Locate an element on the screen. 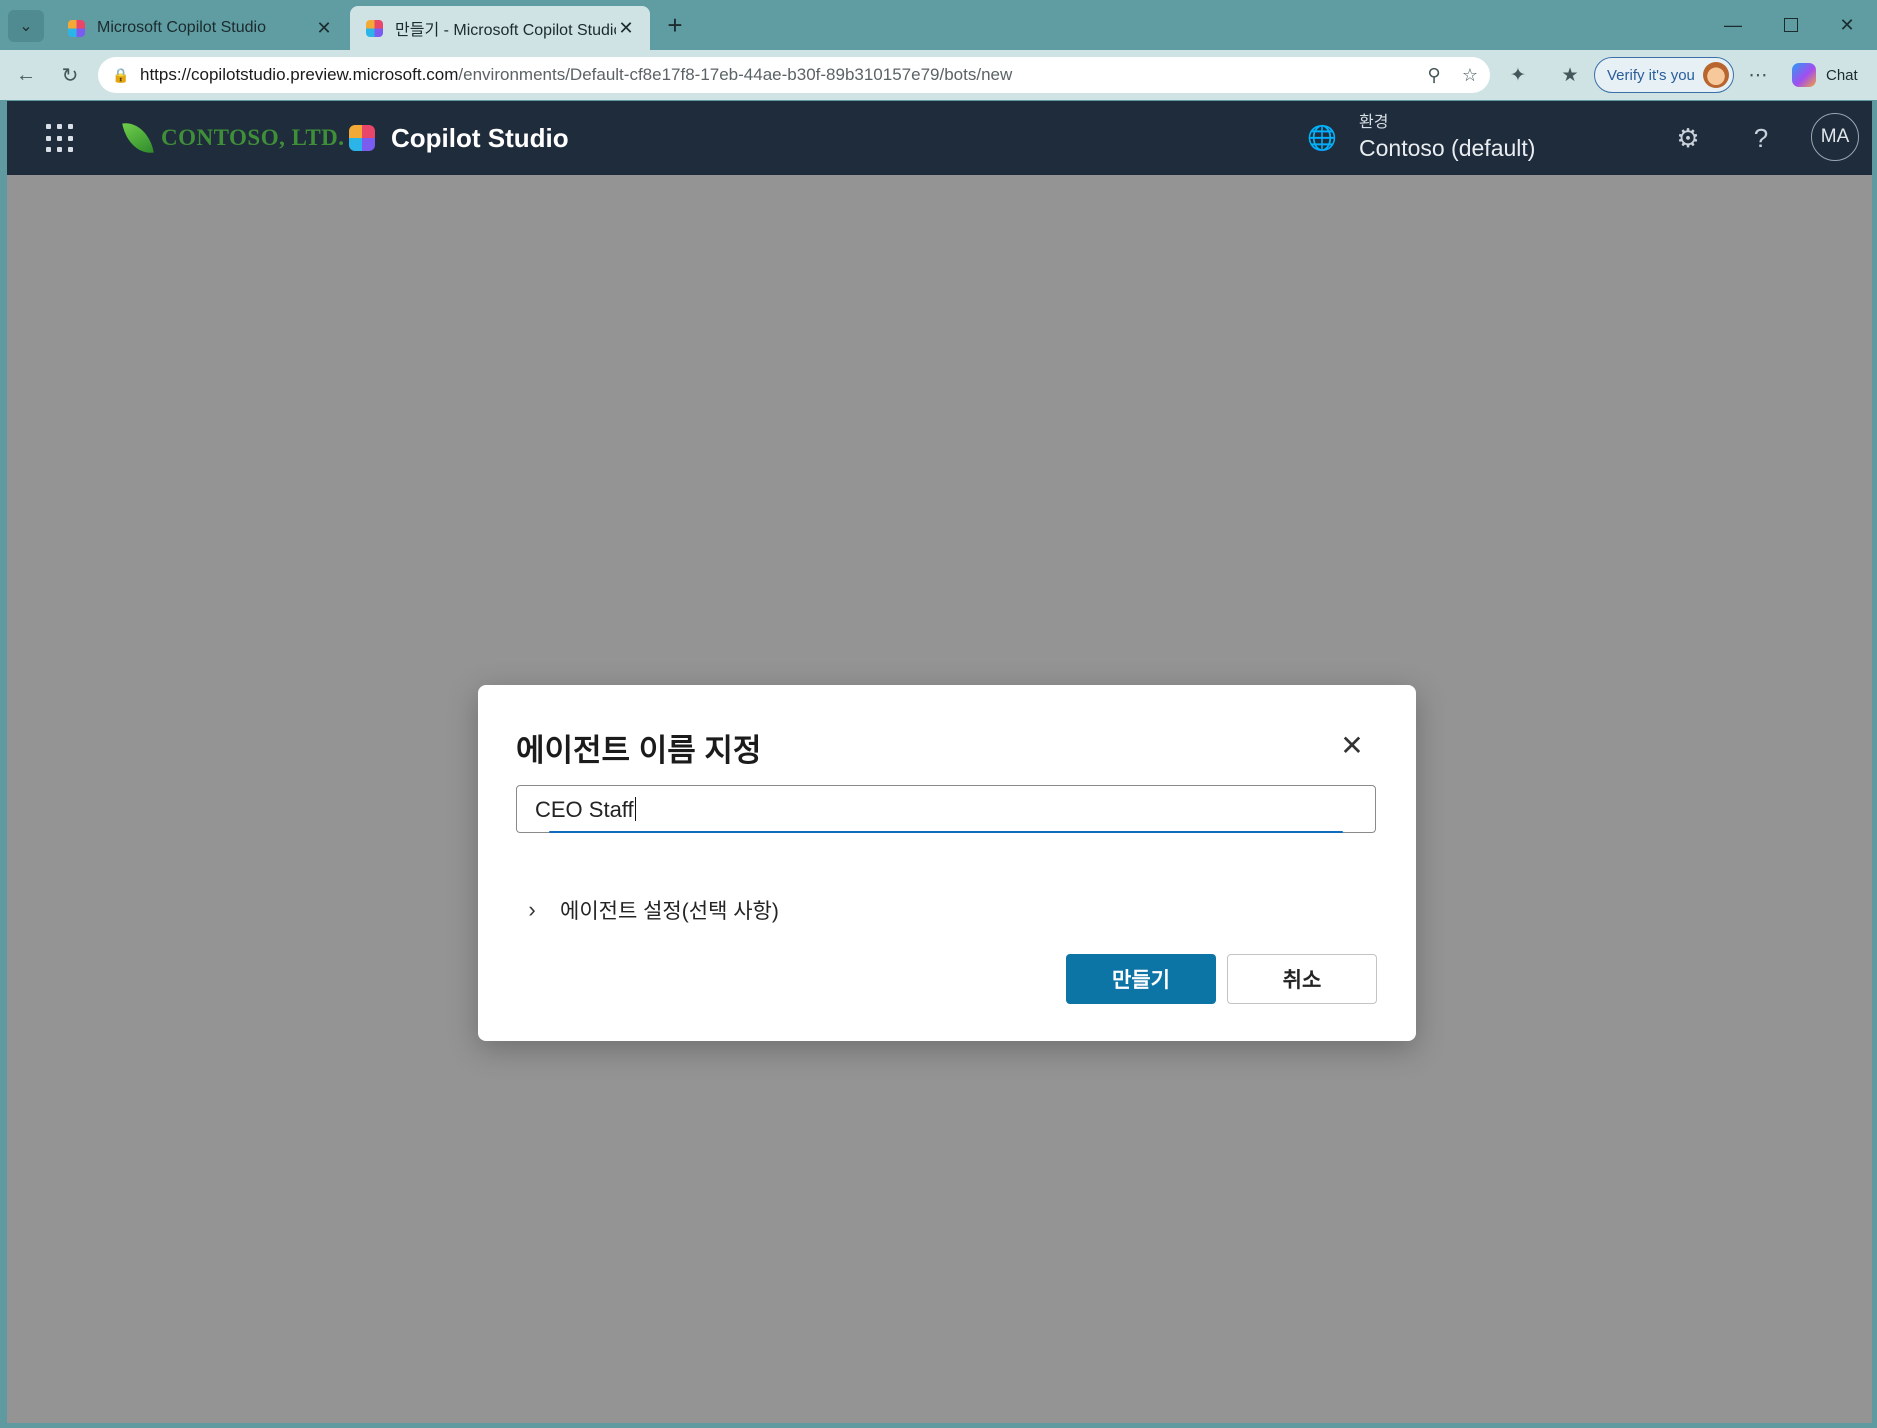  puzzle-icon: ✦ is located at coordinates (1518, 75).